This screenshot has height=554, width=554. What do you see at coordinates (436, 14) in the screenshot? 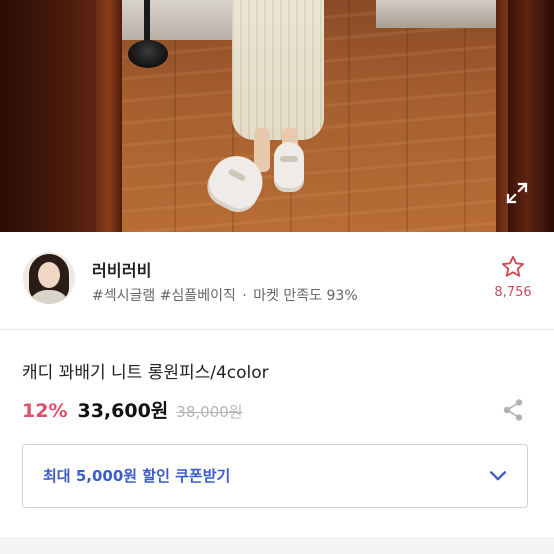
I see `photo-wall-right` at bounding box center [436, 14].